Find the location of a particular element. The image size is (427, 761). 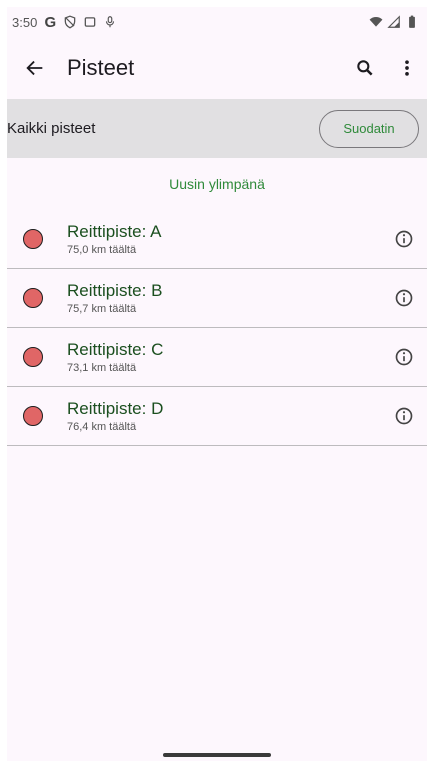

sort-order-button: Uusin ylimpänä is located at coordinates (217, 184).